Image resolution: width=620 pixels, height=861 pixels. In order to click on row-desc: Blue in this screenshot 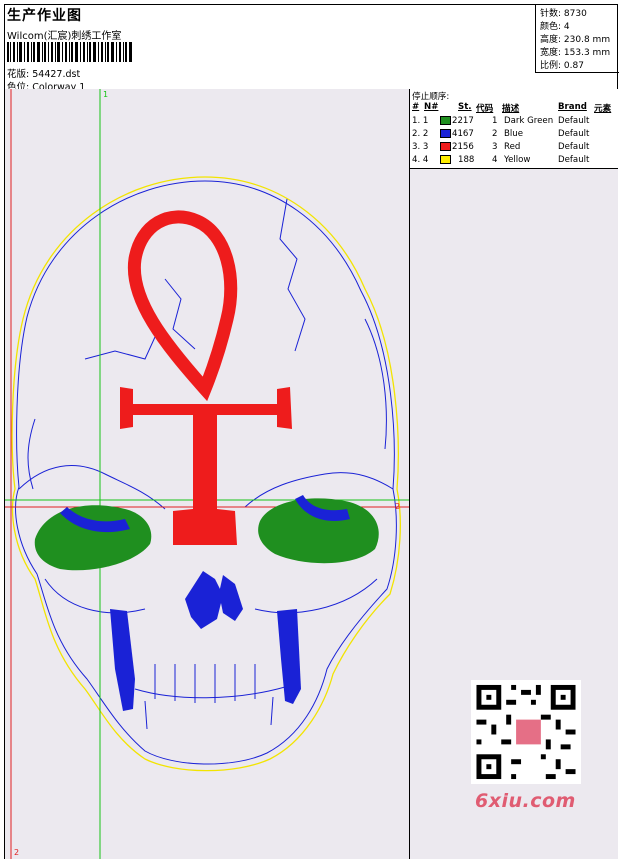, I will do `click(514, 134)`.